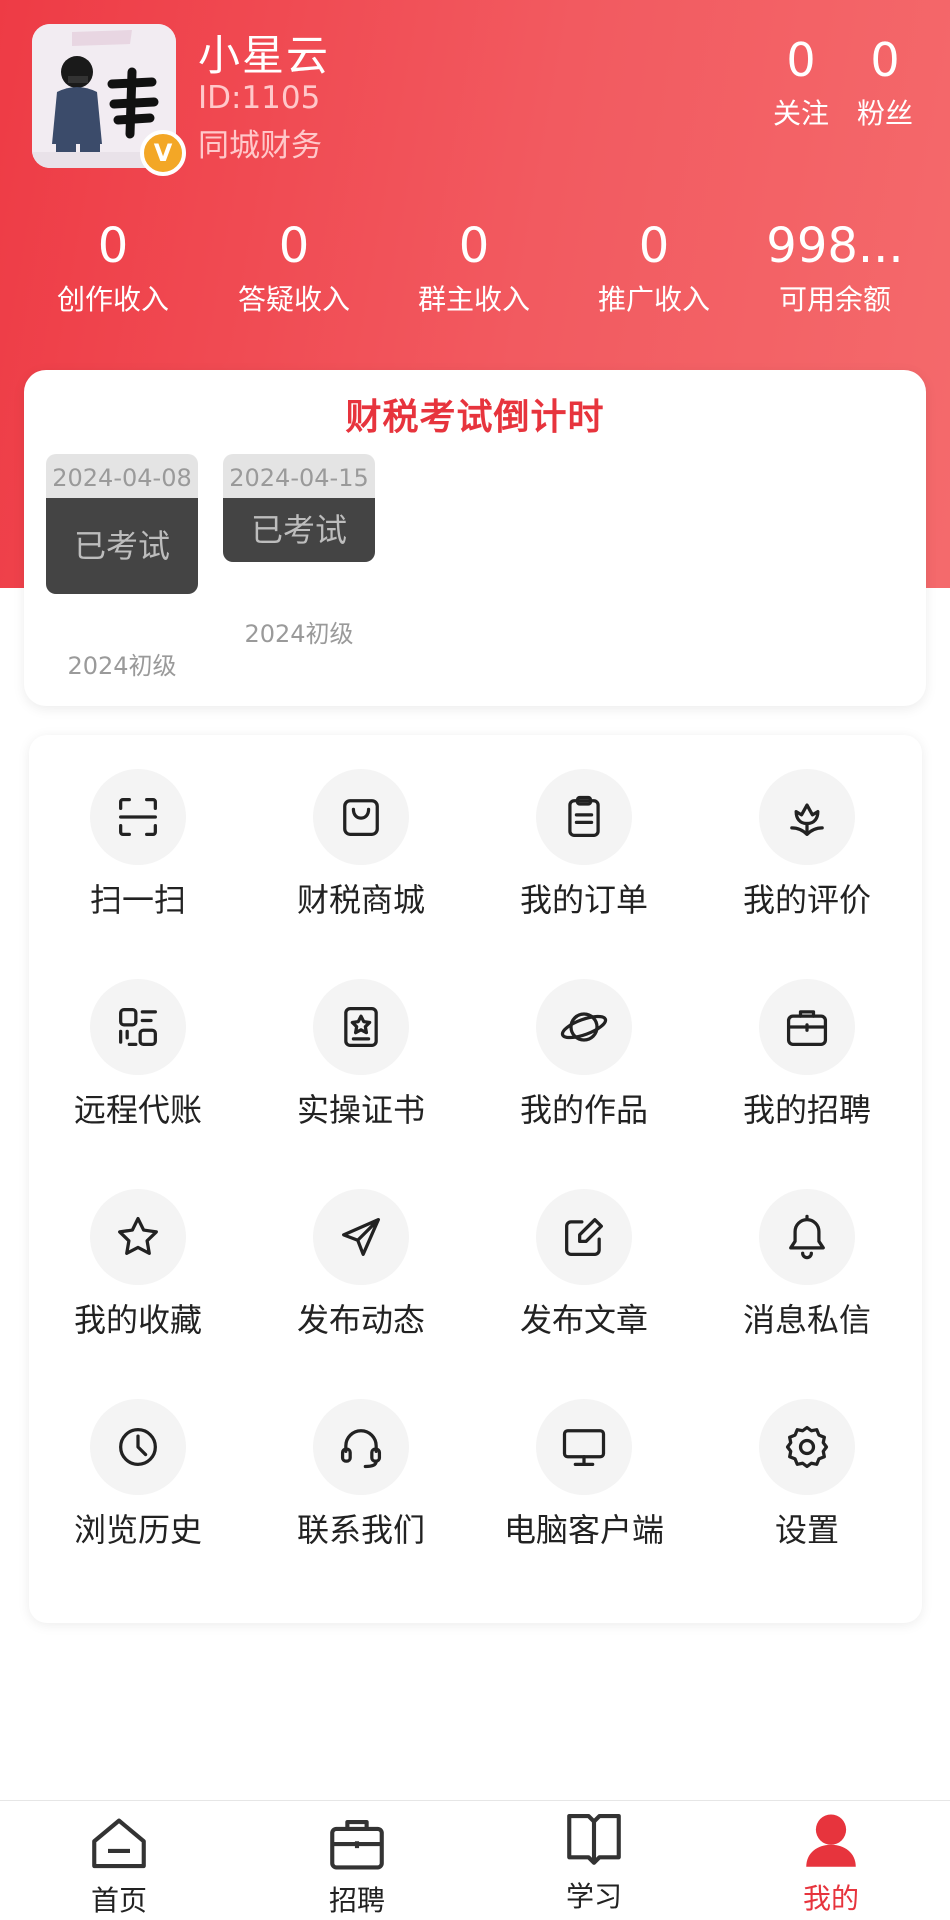  Describe the element at coordinates (583, 1530) in the screenshot. I see `menu-item-label: 电脑客户端` at that location.